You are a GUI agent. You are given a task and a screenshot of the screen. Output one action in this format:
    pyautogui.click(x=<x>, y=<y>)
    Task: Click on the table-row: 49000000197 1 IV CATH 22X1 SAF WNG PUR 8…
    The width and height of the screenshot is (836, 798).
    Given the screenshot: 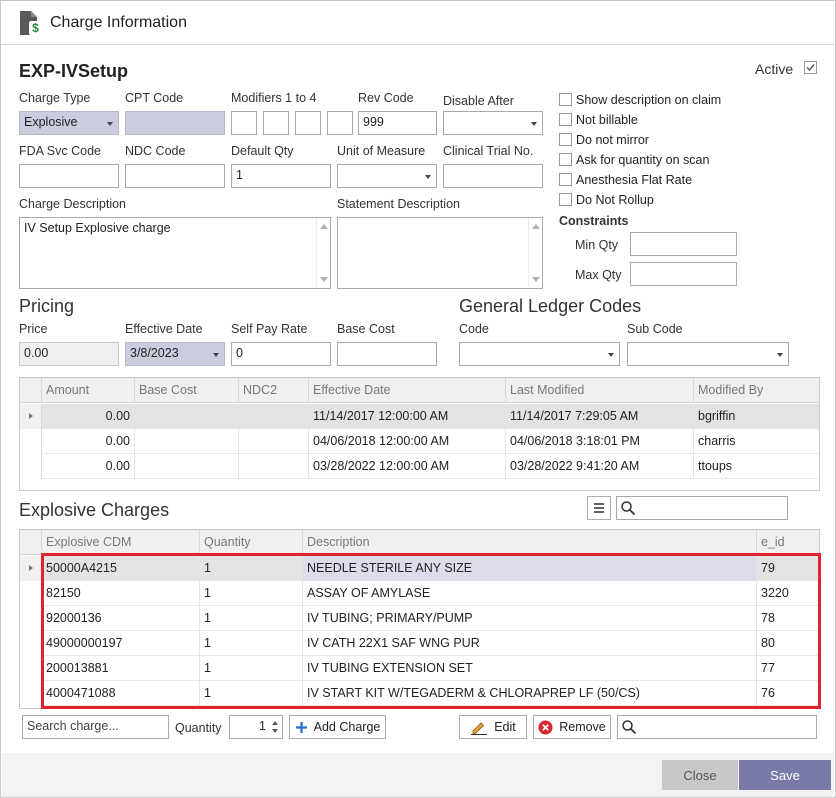 What is the action you would take?
    pyautogui.click(x=419, y=643)
    